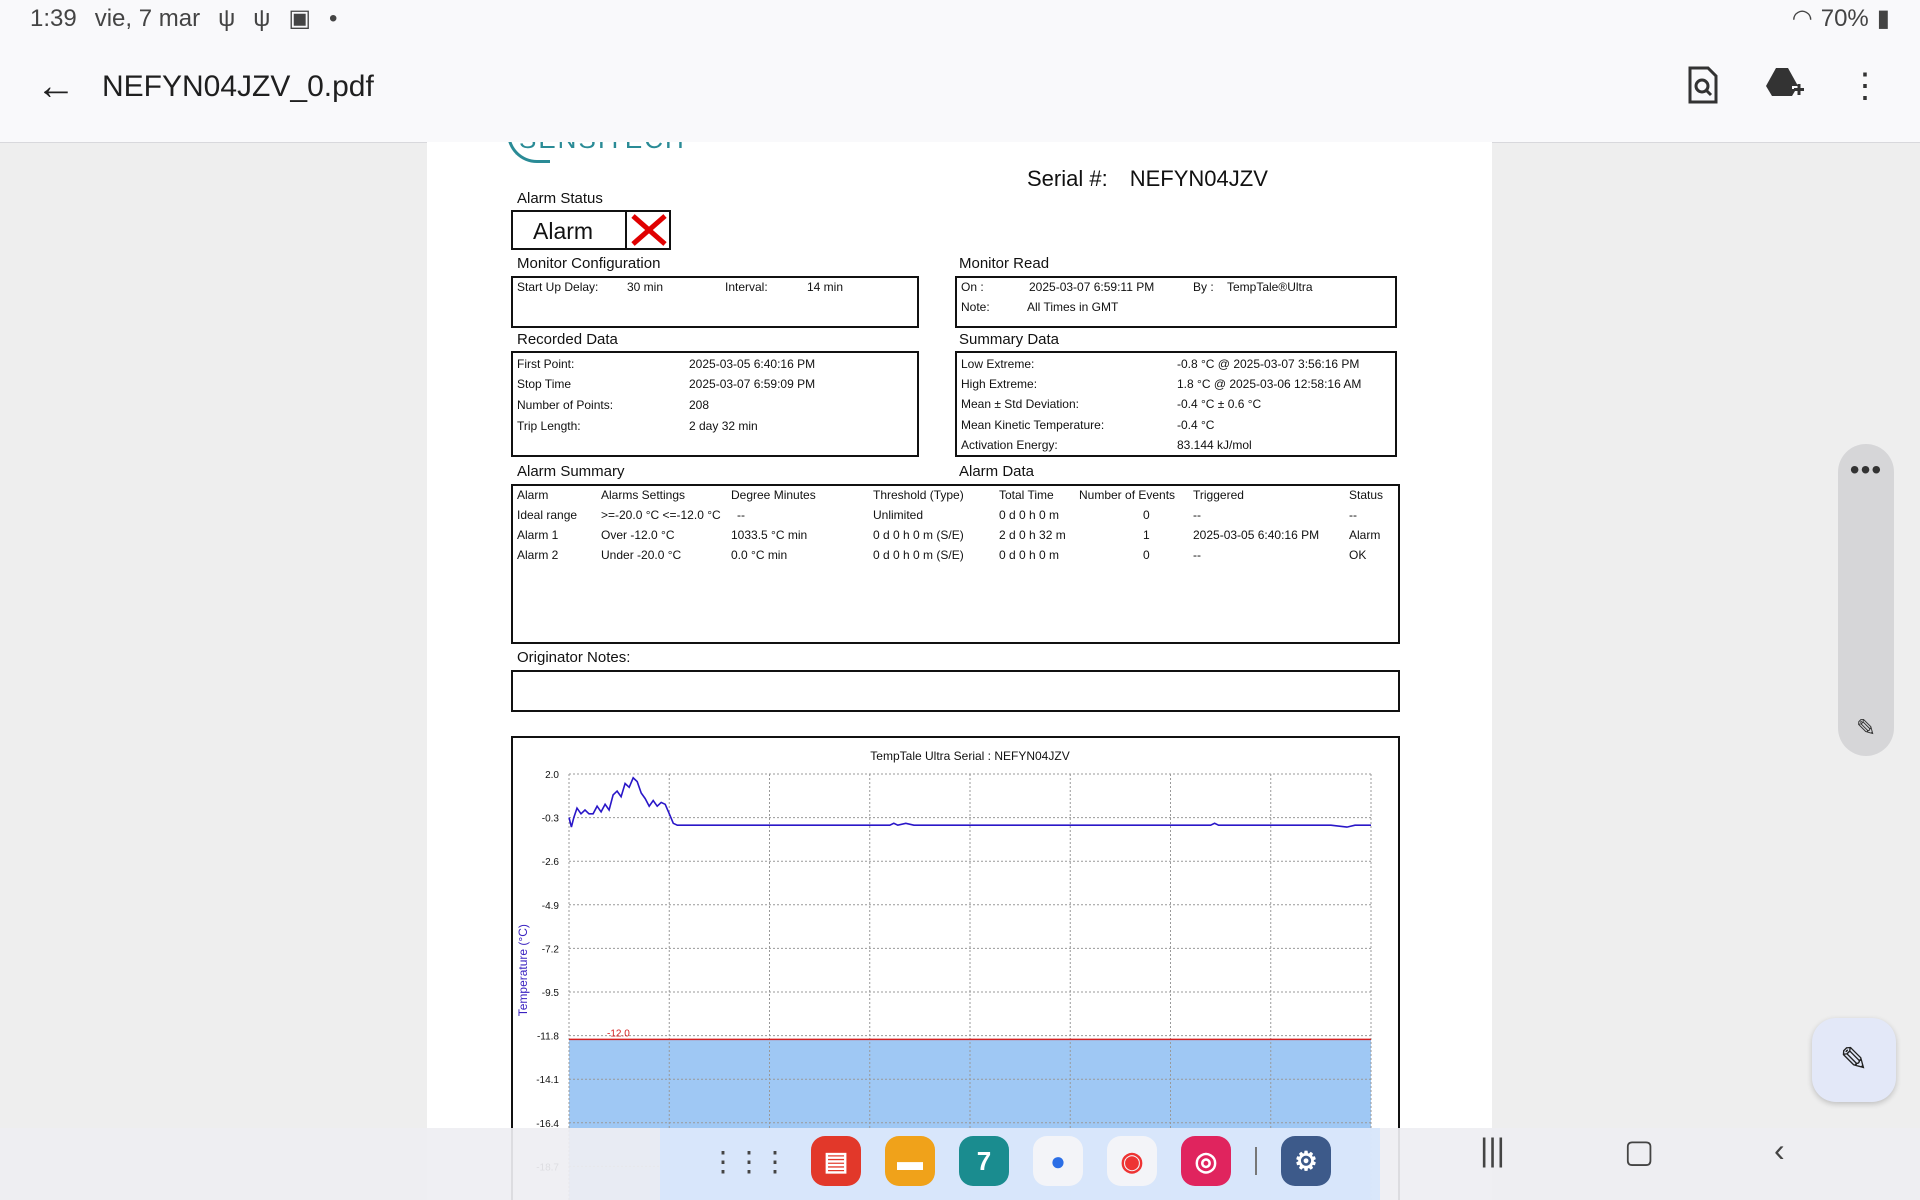 The image size is (1920, 1200). What do you see at coordinates (918, 555) in the screenshot?
I see `alarm-table-cell: 0 d 0 h 0 m (S/E)` at bounding box center [918, 555].